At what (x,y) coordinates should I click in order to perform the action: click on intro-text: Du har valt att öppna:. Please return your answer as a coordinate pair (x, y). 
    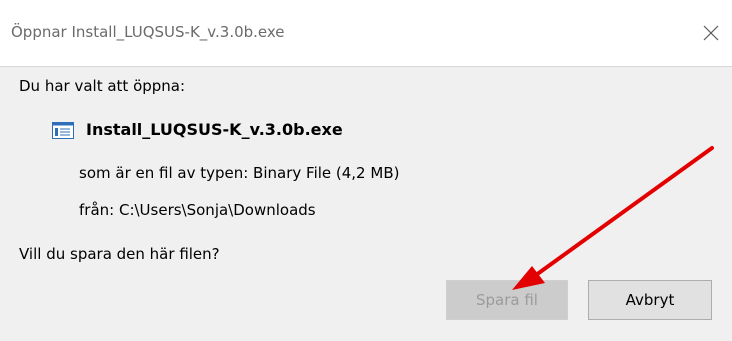
    Looking at the image, I should click on (102, 86).